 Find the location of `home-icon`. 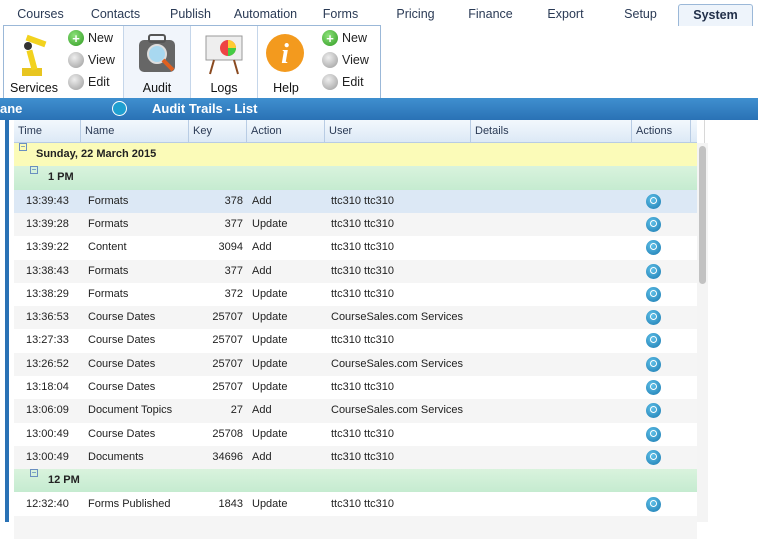

home-icon is located at coordinates (119, 108).